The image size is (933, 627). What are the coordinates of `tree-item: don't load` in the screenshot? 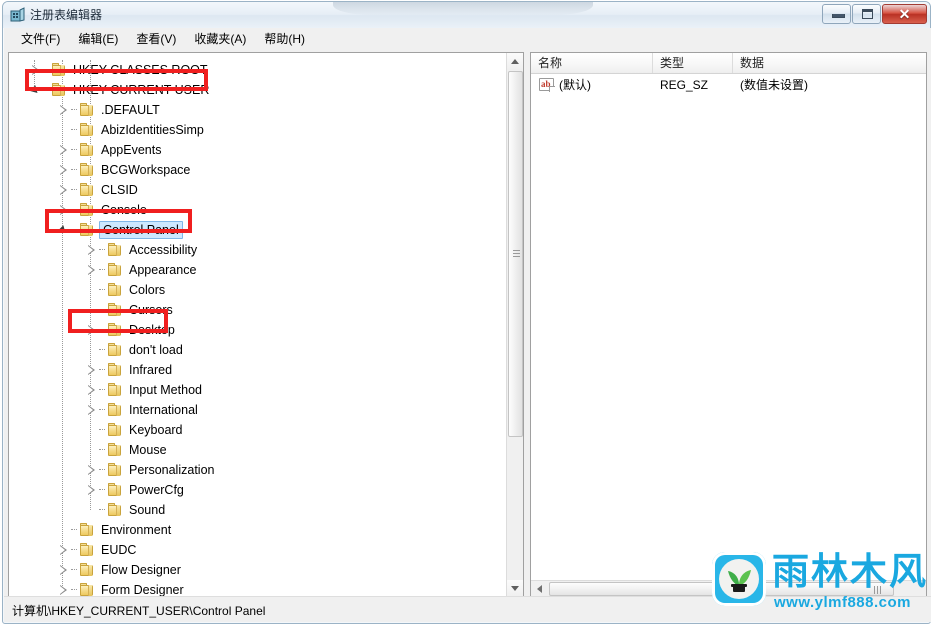 It's located at (134, 350).